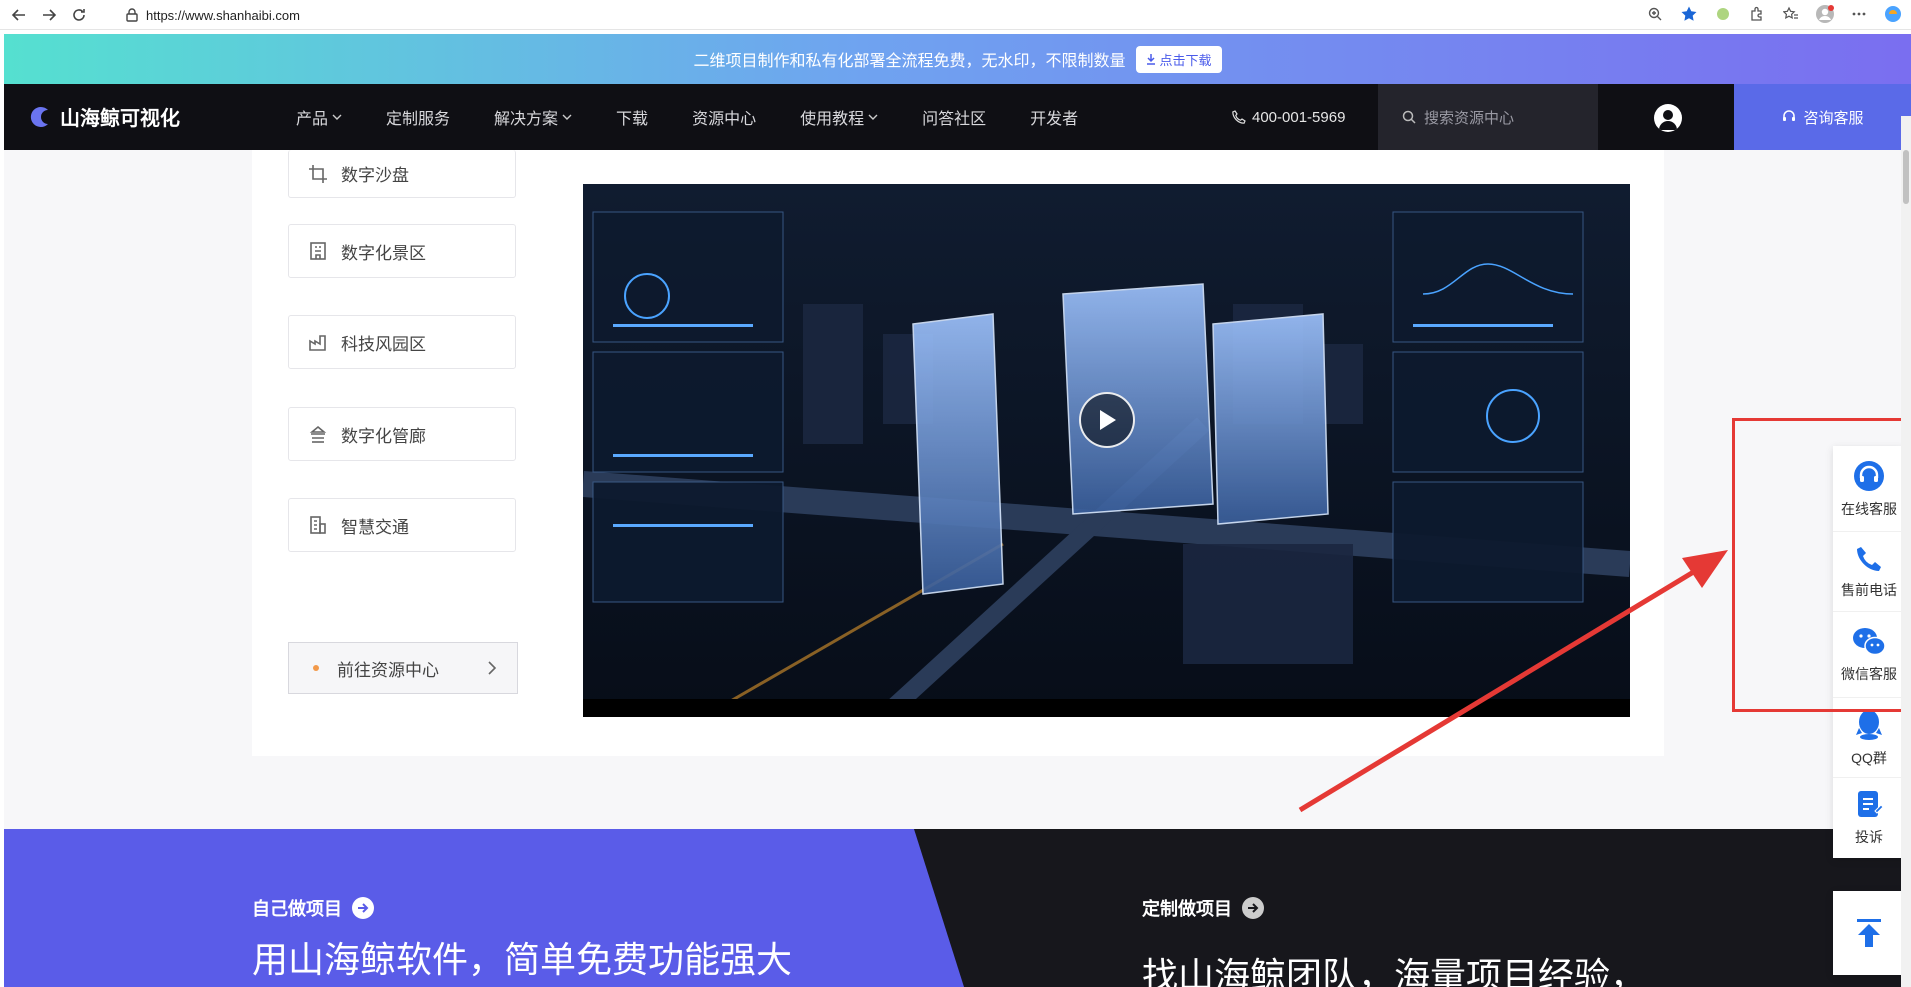  What do you see at coordinates (318, 251) in the screenshot?
I see `building-icon` at bounding box center [318, 251].